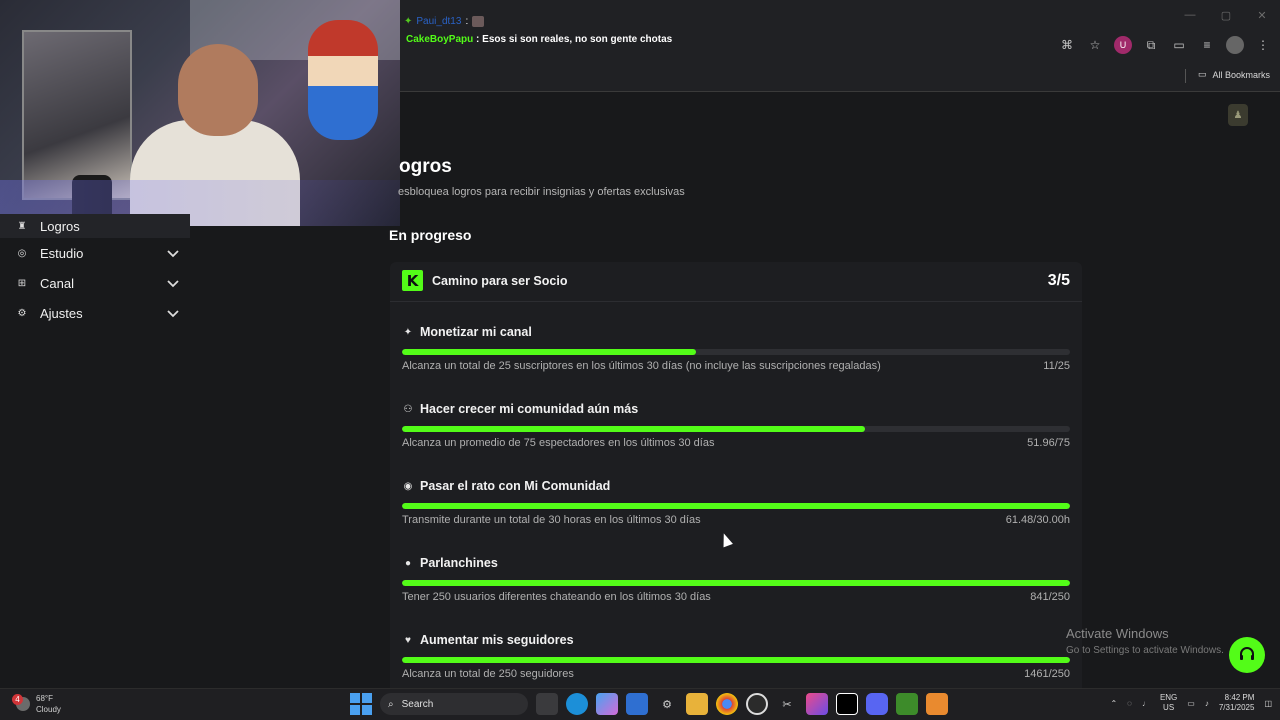  I want to click on sidebar: ♜ Logros ◎ Estudio ⊞ Canal ⚙ Ajustes, so click(95, 453).